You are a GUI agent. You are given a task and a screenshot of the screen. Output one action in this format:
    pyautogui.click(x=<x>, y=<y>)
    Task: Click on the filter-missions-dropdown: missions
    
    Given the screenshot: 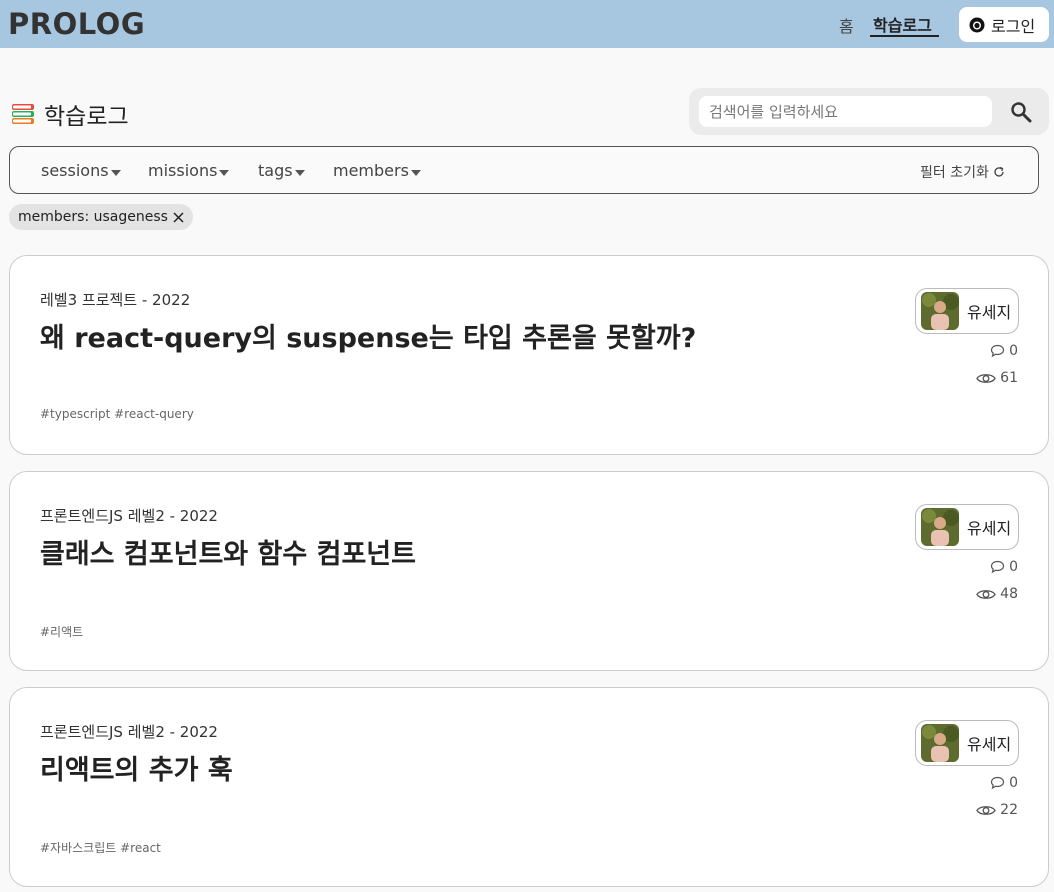 What is the action you would take?
    pyautogui.click(x=189, y=170)
    